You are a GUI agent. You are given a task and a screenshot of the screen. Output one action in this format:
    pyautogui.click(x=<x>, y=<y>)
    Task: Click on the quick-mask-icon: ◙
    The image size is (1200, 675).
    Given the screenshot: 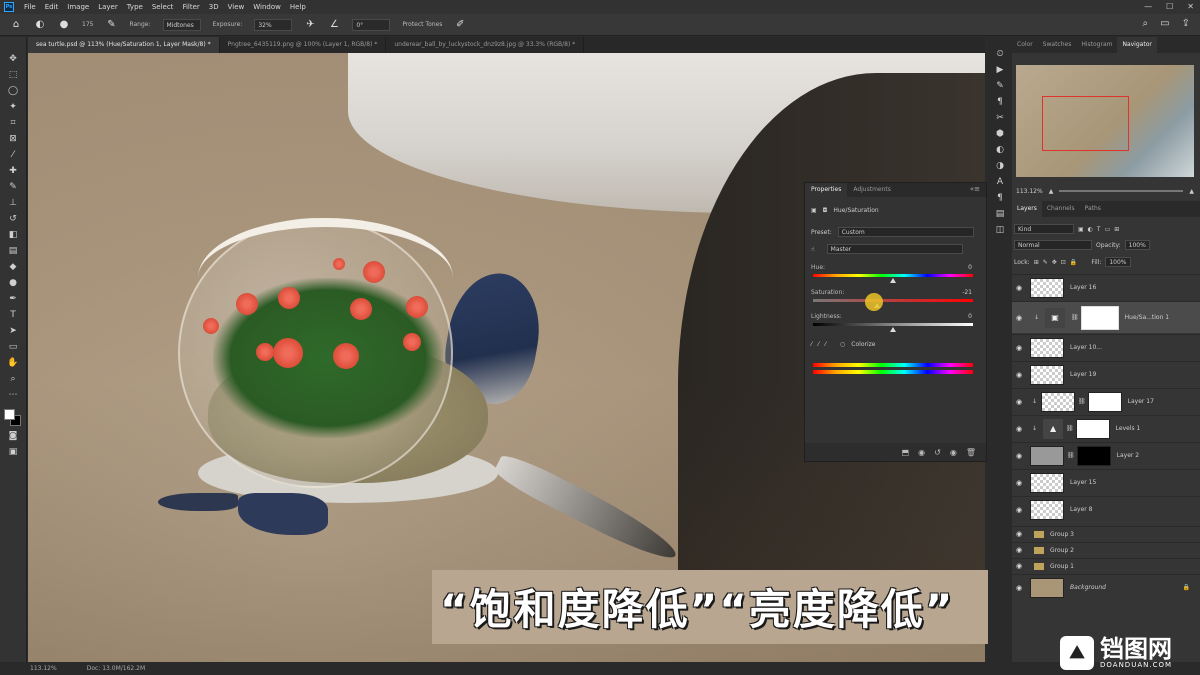 What is the action you would take?
    pyautogui.click(x=13, y=436)
    